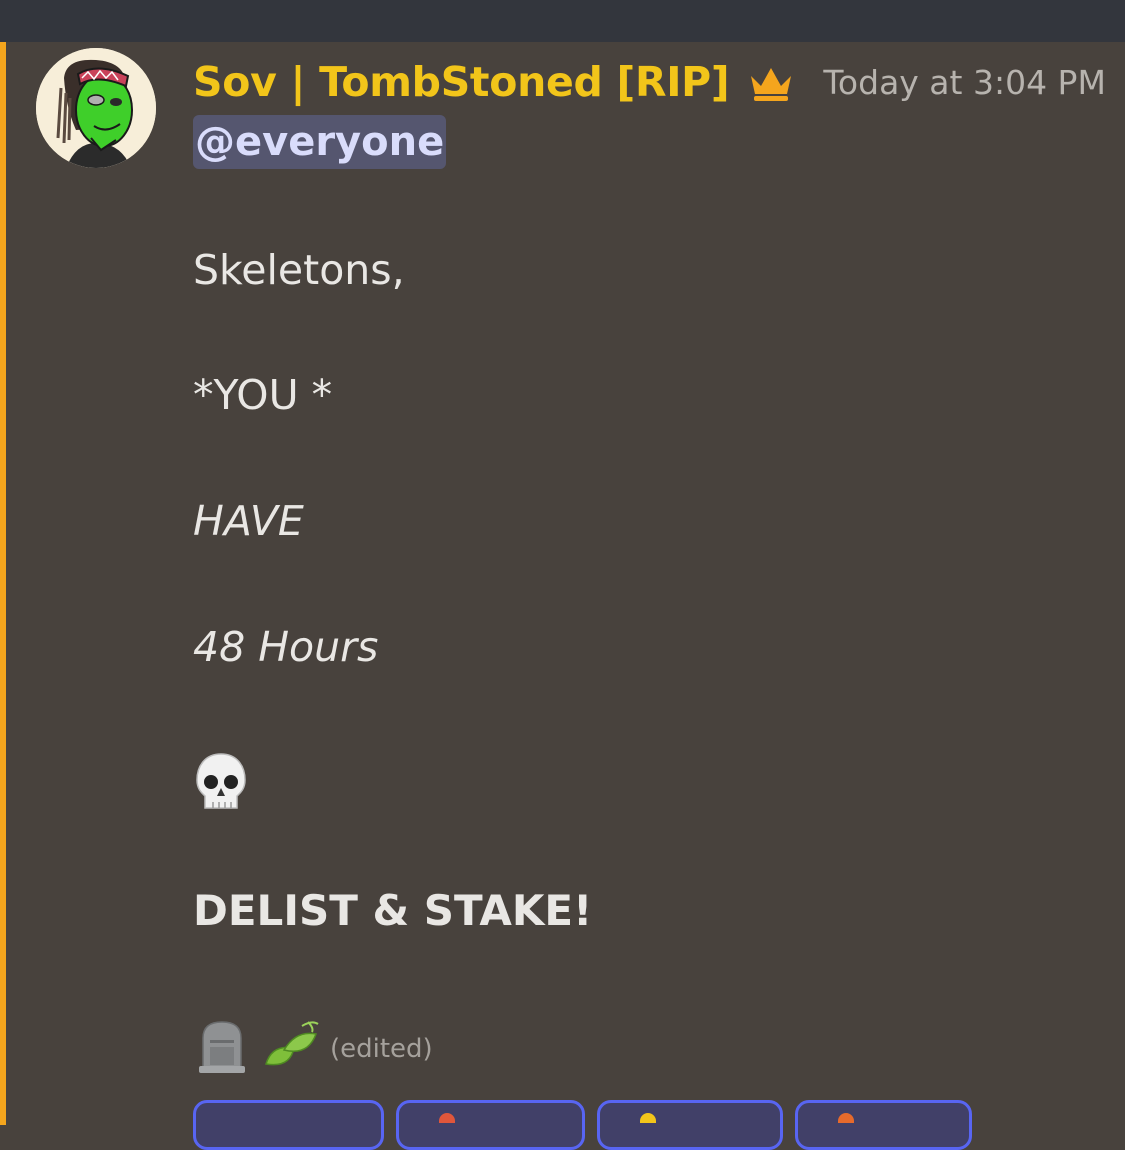 This screenshot has height=1150, width=1125. I want to click on crown-icon, so click(771, 82).